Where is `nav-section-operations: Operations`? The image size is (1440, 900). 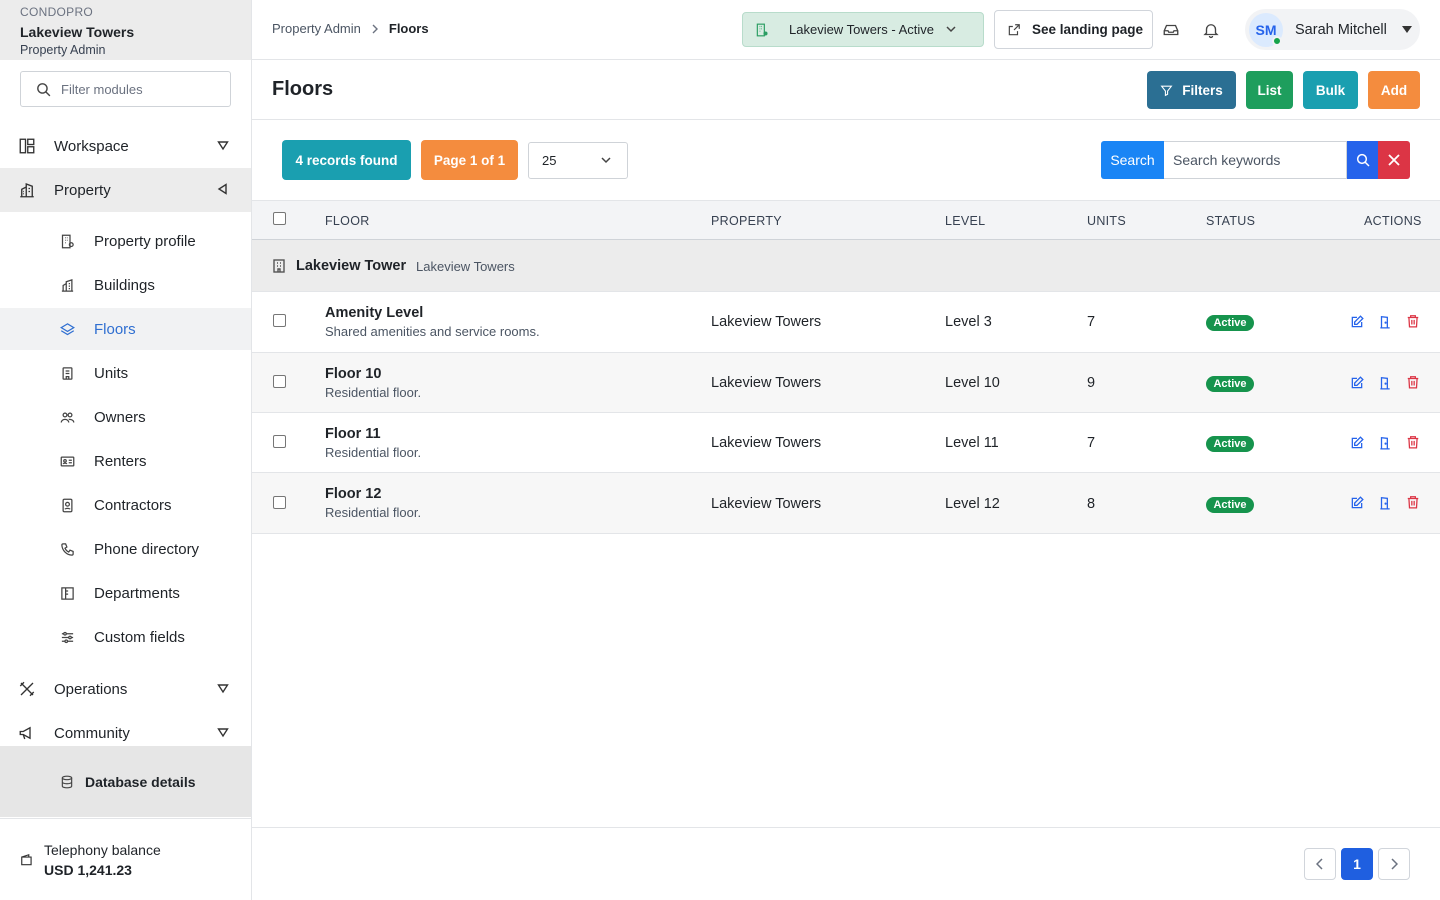
nav-section-operations: Operations is located at coordinates (125, 689).